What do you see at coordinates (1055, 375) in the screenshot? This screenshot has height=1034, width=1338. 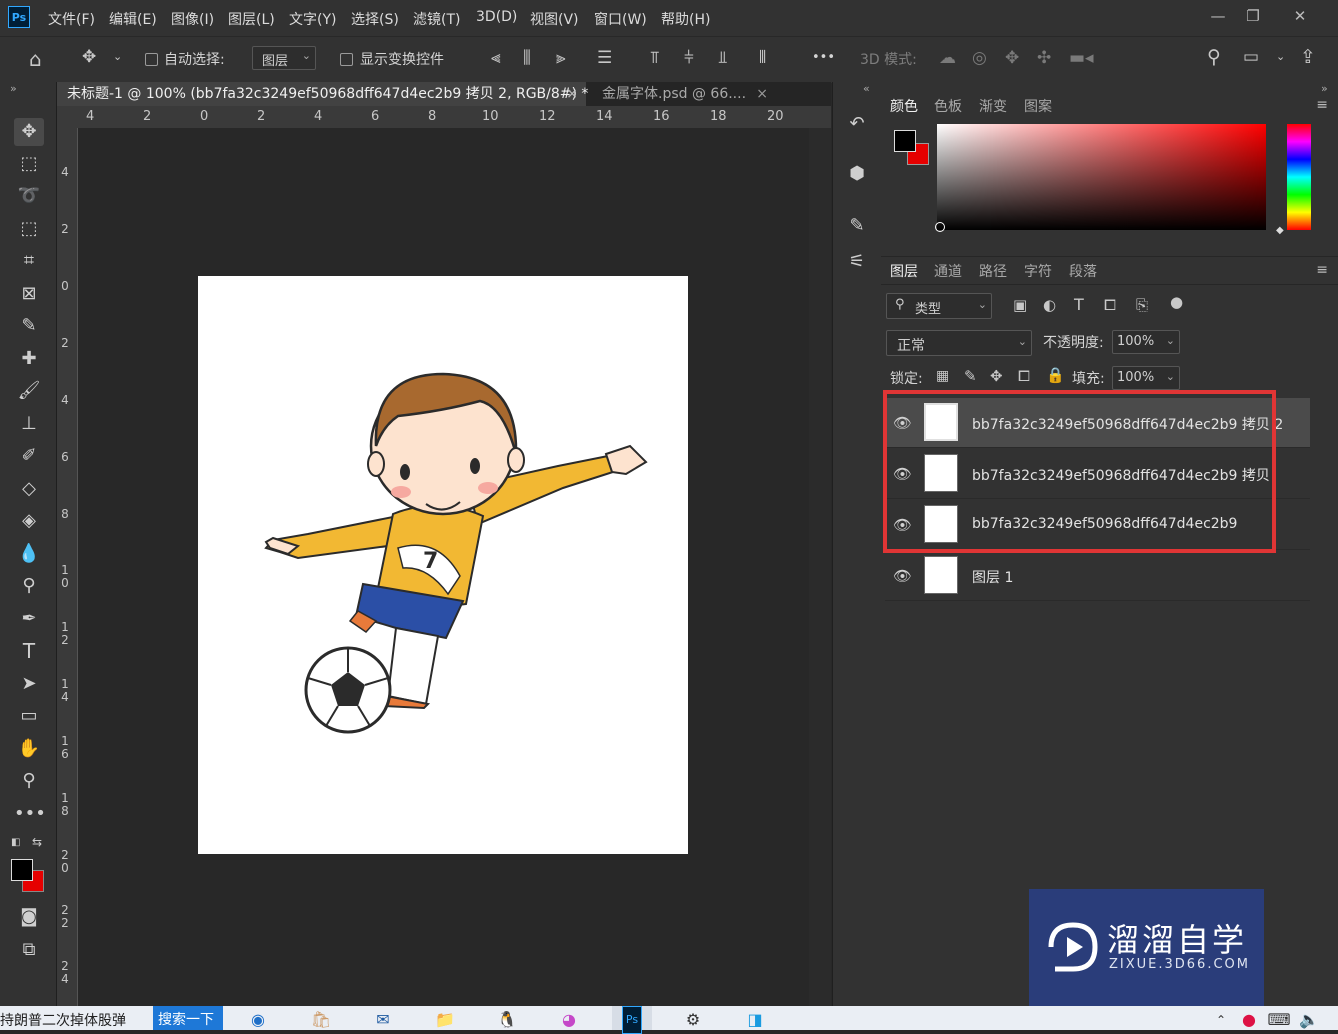 I see `lock-all-icon: 🔒` at bounding box center [1055, 375].